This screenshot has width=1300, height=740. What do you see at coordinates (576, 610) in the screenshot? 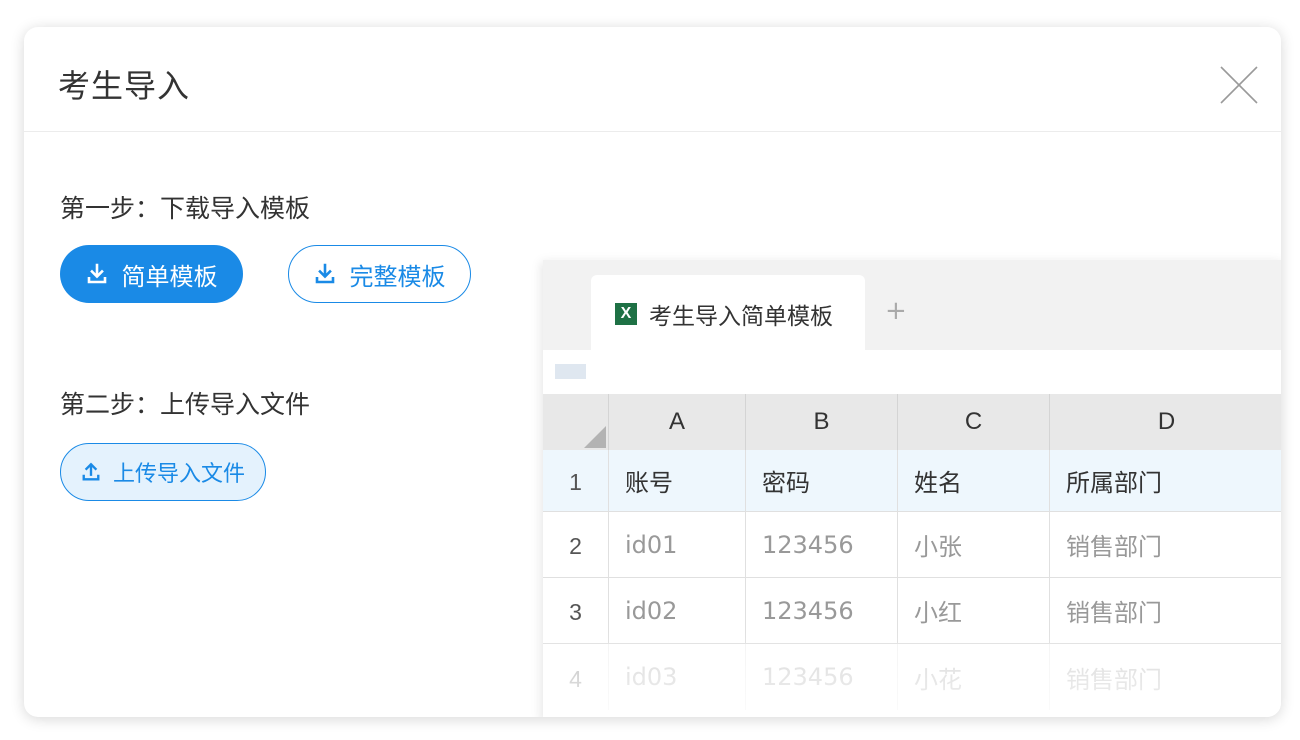
I see `row-number: 3` at bounding box center [576, 610].